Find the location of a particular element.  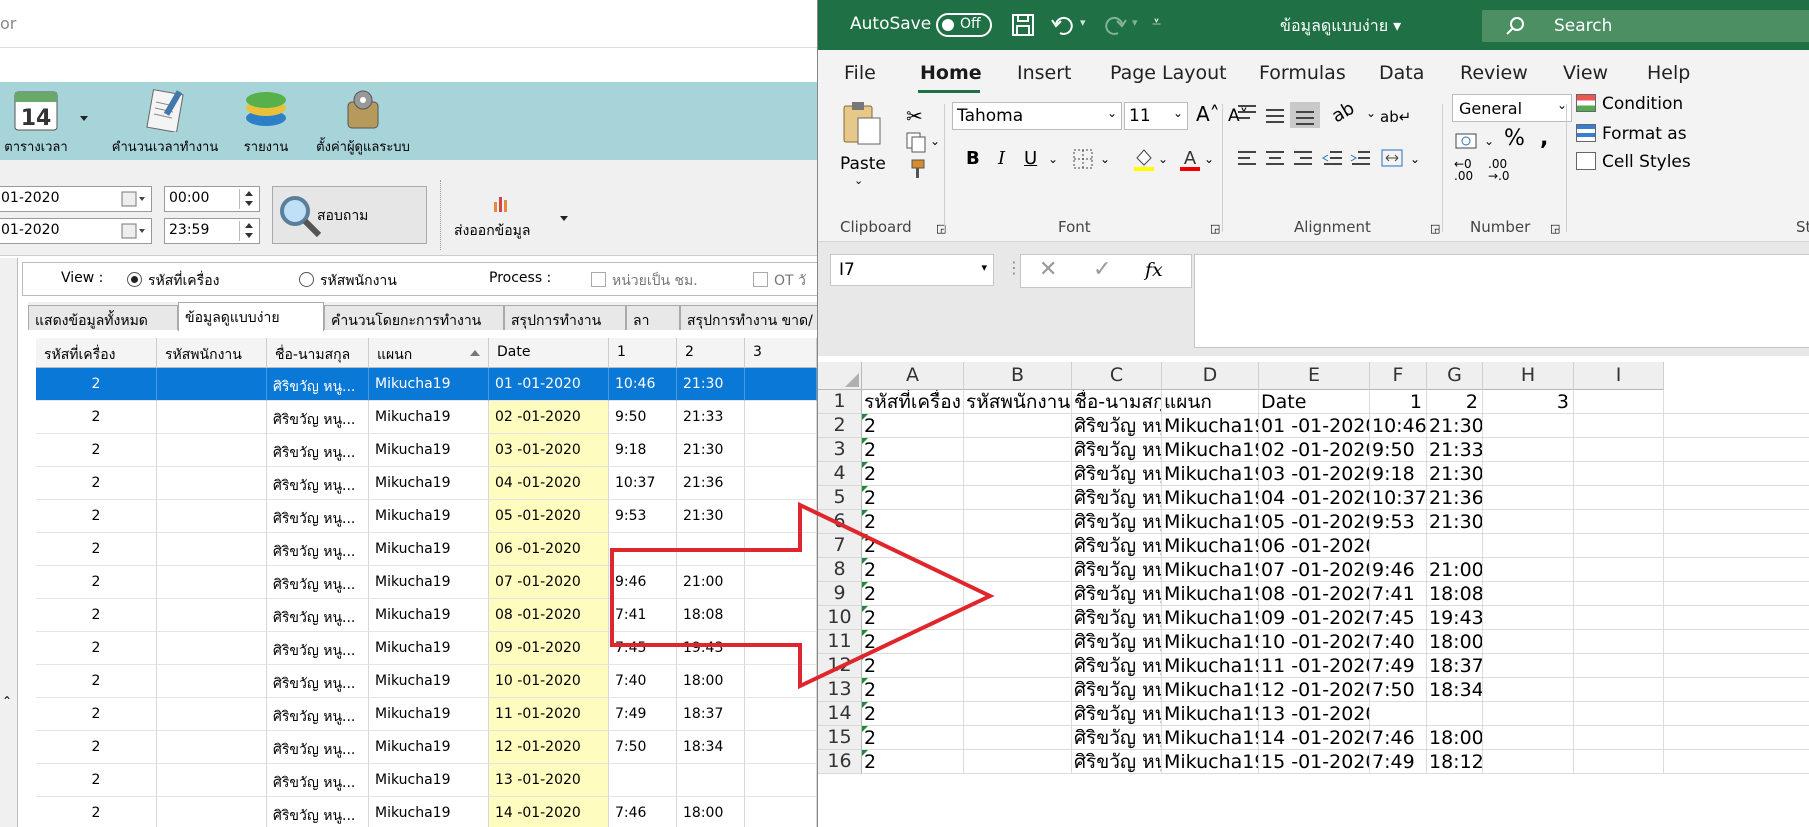

cell: 01 -01-2020 is located at coordinates (1314, 426).